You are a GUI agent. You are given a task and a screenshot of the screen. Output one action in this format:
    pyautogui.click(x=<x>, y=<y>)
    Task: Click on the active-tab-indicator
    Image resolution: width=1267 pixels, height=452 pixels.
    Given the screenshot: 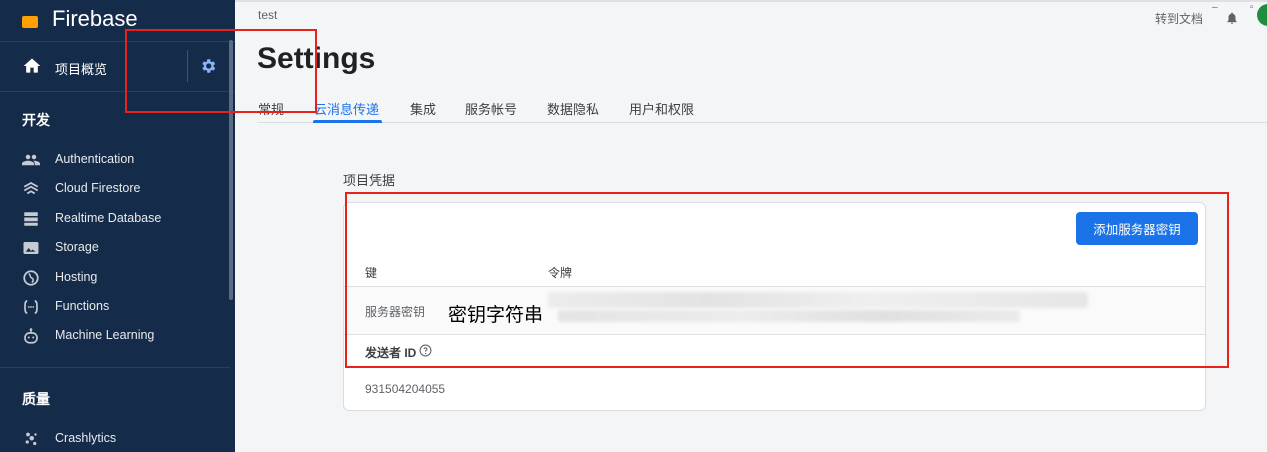 What is the action you would take?
    pyautogui.click(x=347, y=121)
    